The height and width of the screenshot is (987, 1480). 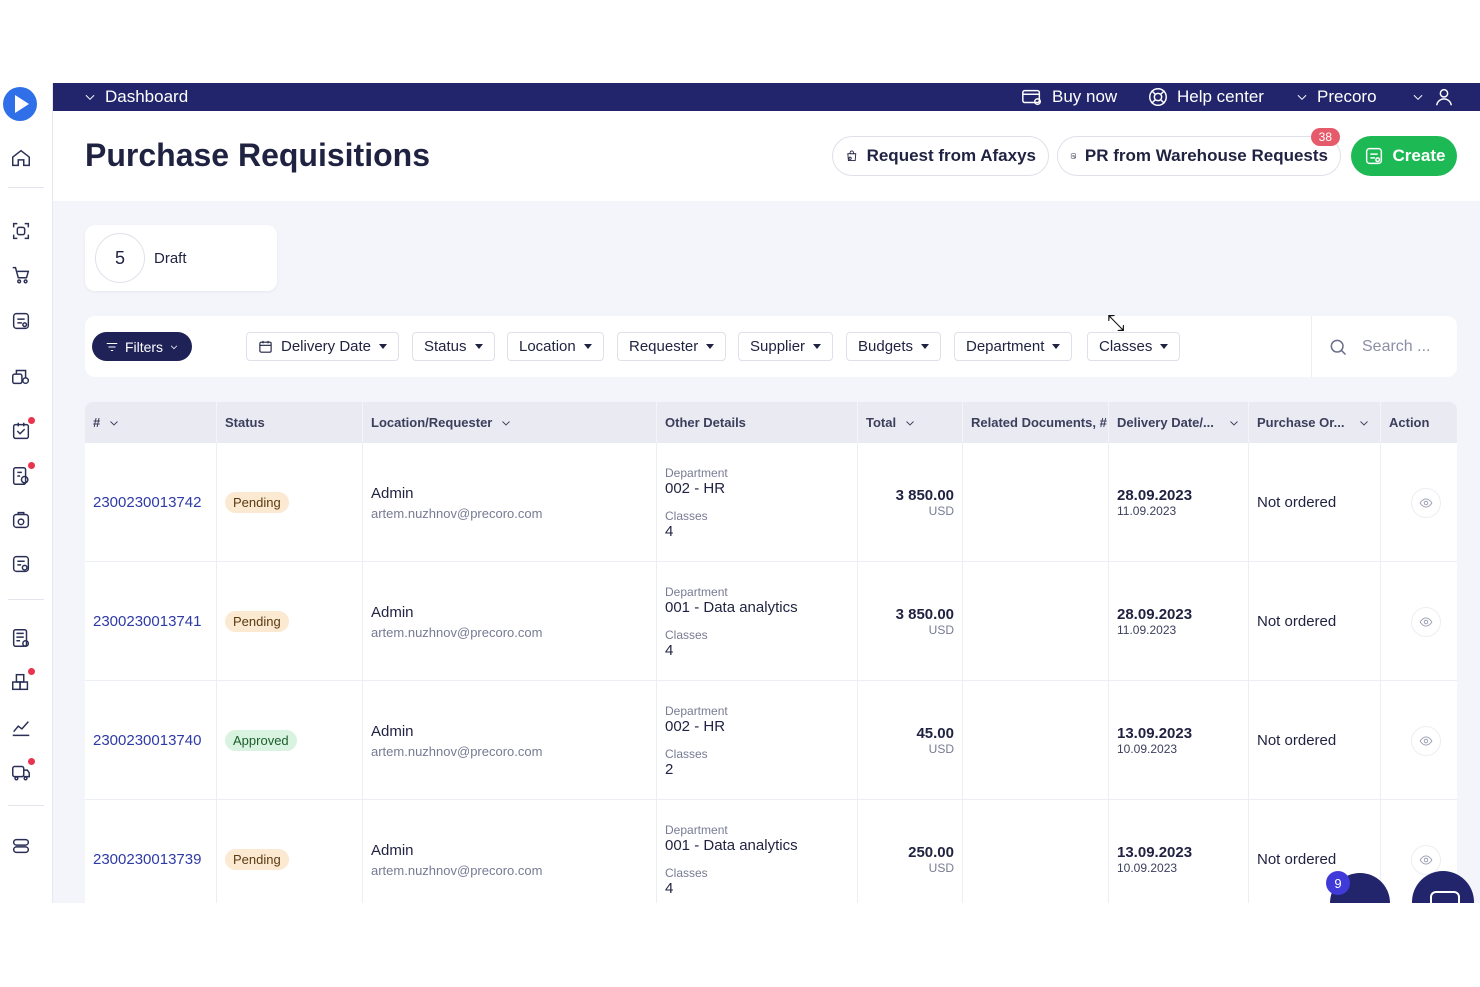 I want to click on column-related-documents-label: Related Documents, #, so click(x=1039, y=422).